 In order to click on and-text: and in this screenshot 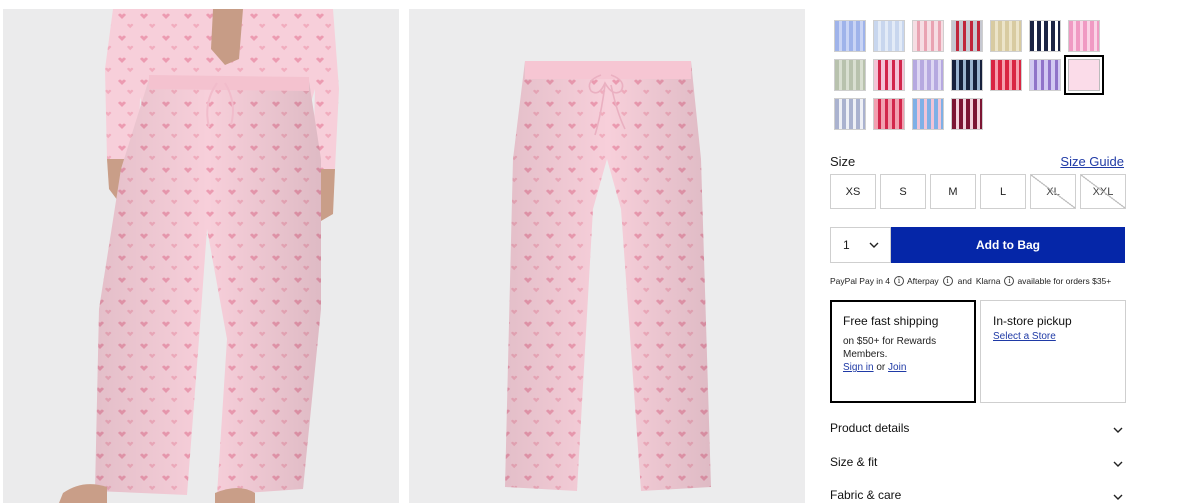, I will do `click(964, 281)`.